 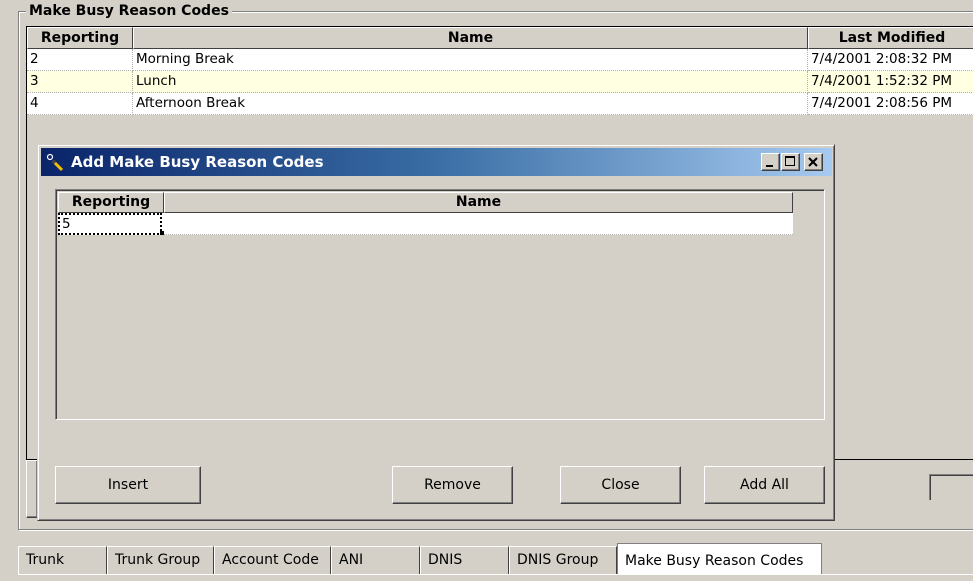 I want to click on minimize-button, so click(x=770, y=162).